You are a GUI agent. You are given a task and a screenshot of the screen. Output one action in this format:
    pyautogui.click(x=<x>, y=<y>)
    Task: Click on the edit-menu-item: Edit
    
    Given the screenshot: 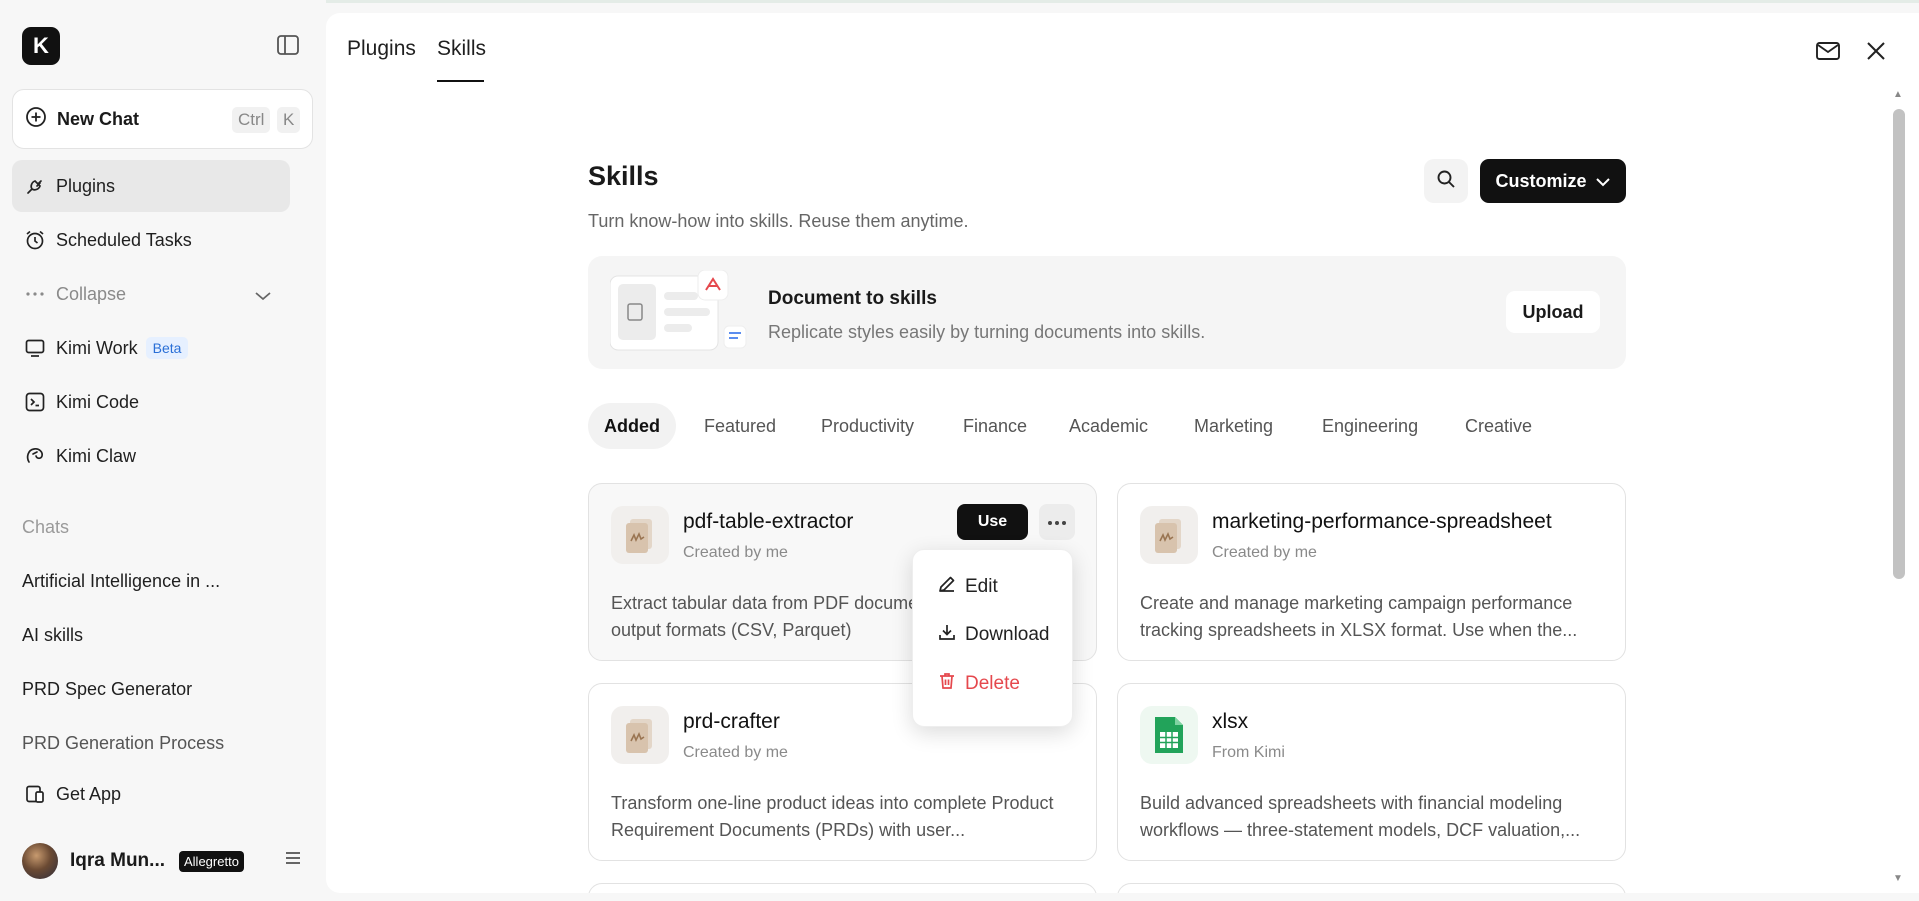 What is the action you would take?
    pyautogui.click(x=967, y=587)
    